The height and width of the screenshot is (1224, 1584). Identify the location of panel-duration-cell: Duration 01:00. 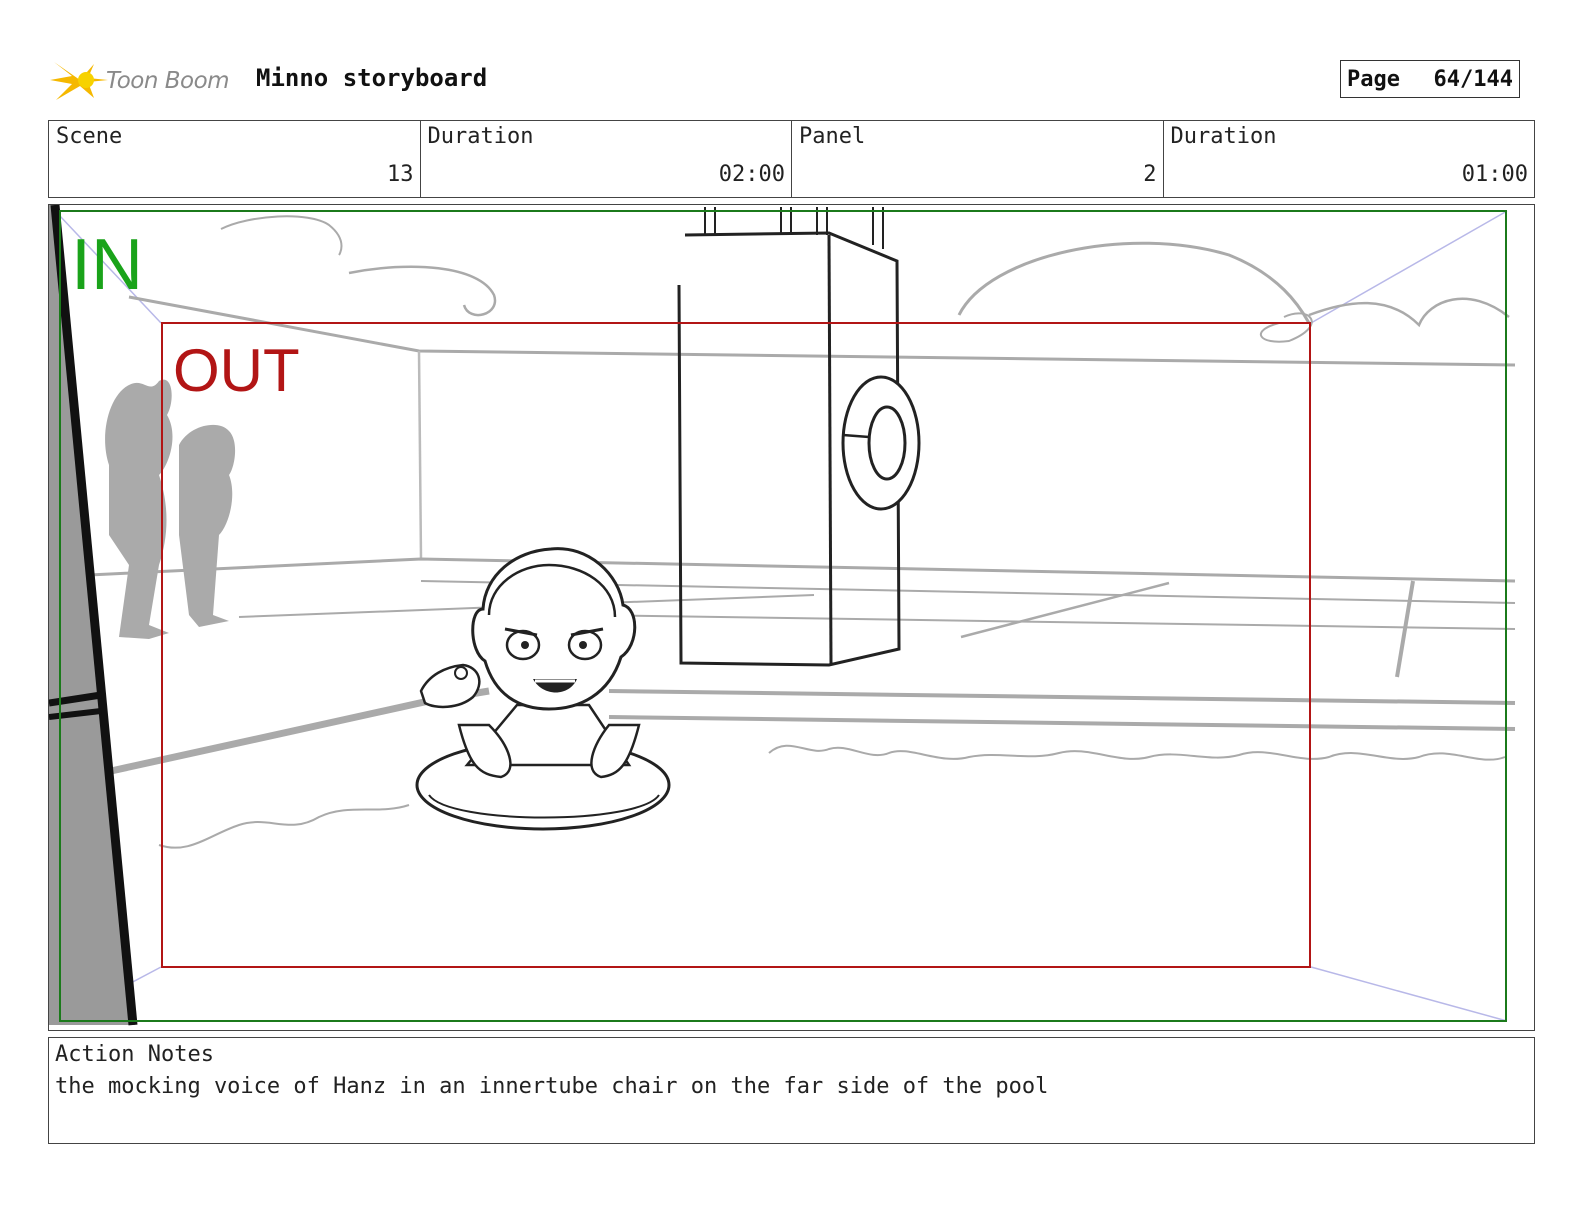
(1349, 159).